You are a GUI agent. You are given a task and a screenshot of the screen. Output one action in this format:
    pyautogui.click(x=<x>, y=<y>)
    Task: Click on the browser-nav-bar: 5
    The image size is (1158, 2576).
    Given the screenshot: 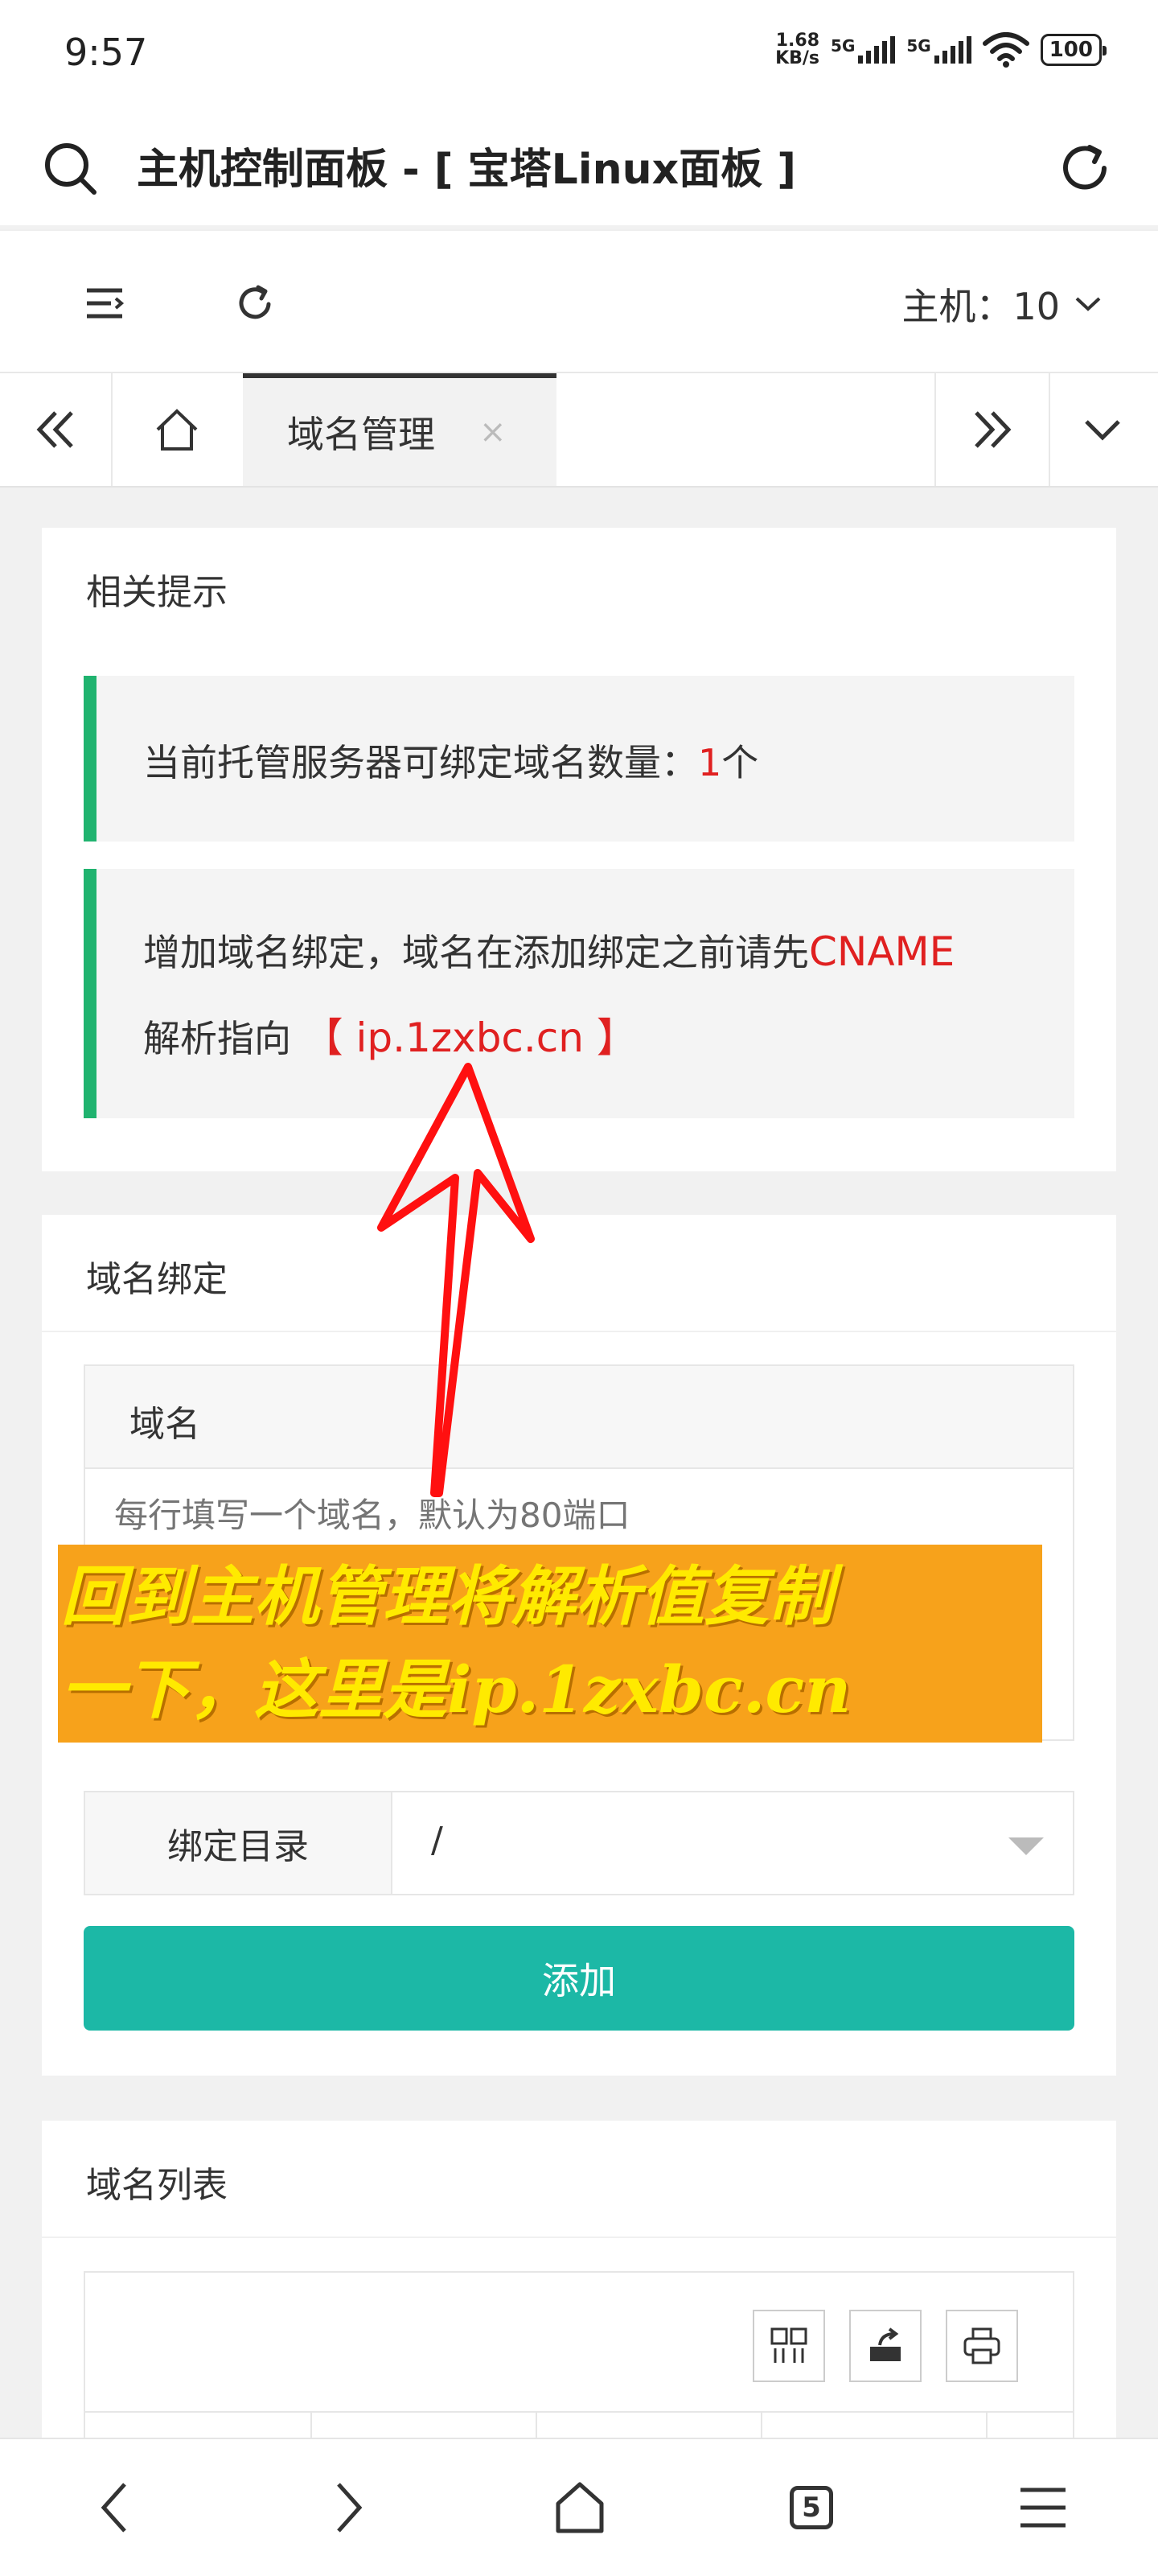 What is the action you would take?
    pyautogui.click(x=579, y=2507)
    